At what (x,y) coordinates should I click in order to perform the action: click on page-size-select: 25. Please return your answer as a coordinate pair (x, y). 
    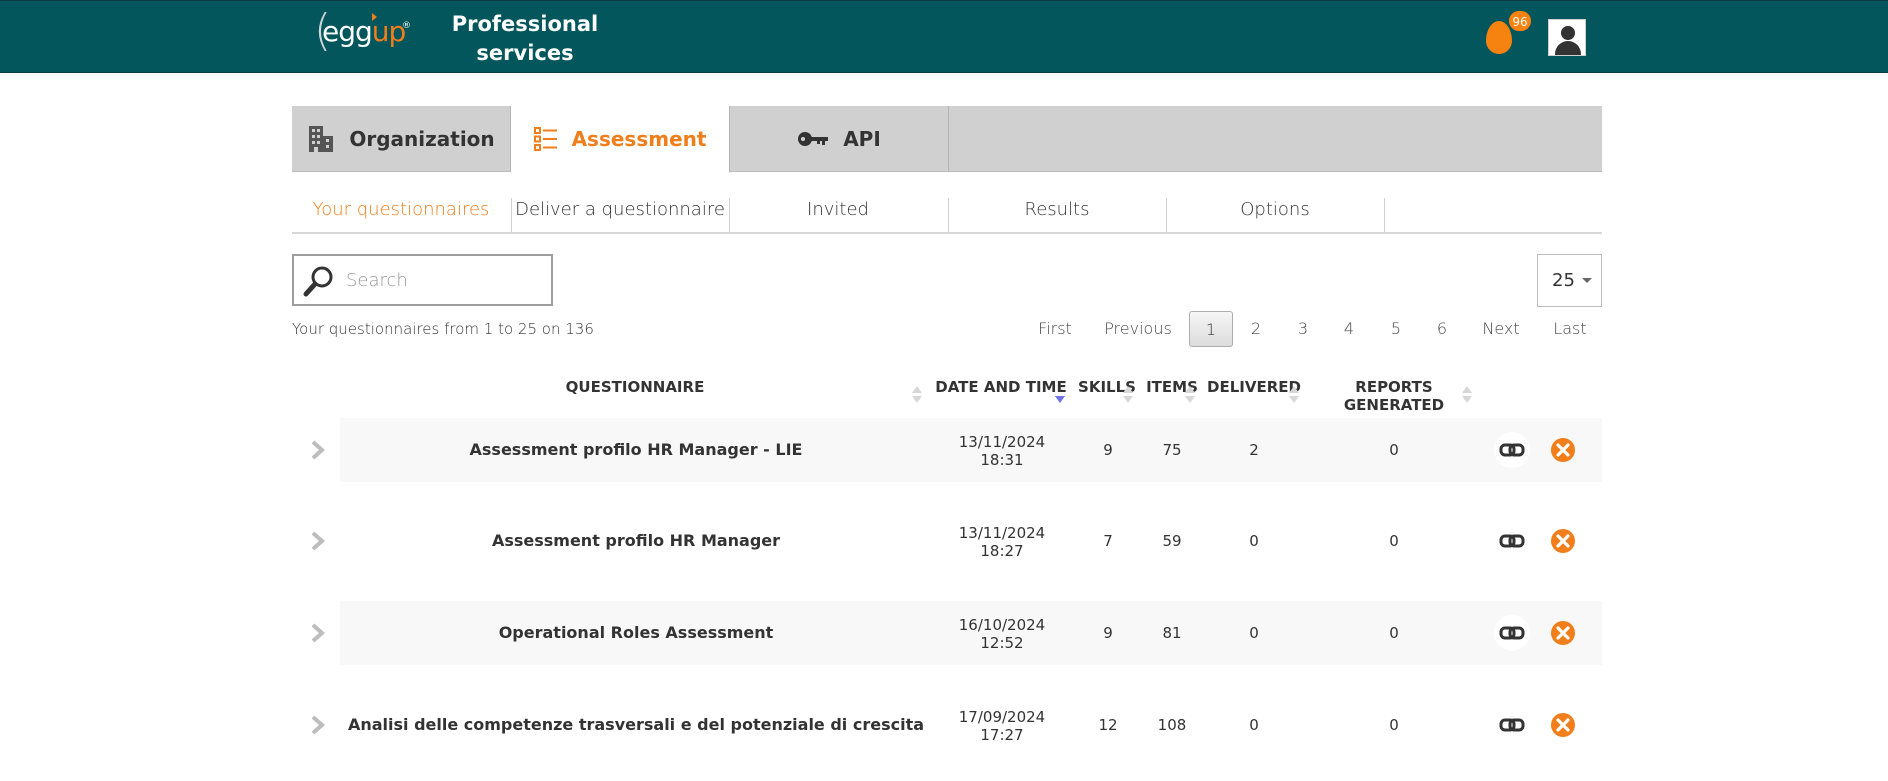
    Looking at the image, I should click on (1569, 280).